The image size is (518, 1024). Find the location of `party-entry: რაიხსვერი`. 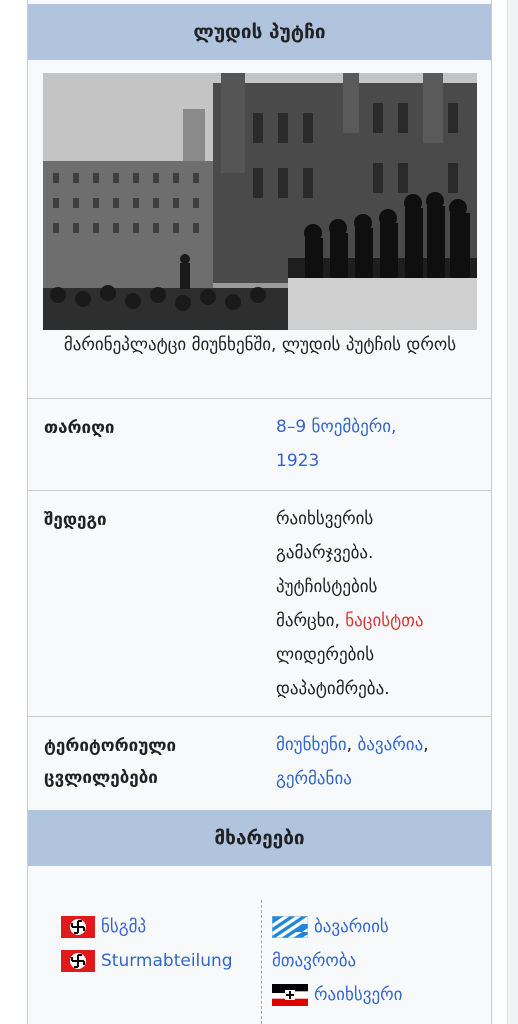

party-entry: რაიხსვერი is located at coordinates (337, 995).